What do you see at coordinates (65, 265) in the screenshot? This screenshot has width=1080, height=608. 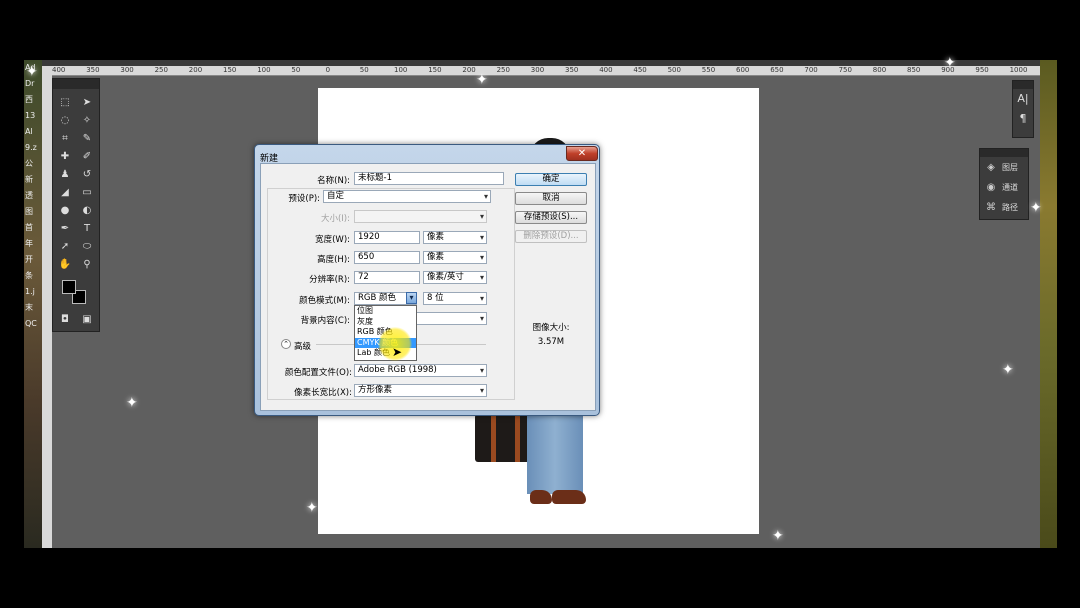 I see `hand-tool-icon: ✋` at bounding box center [65, 265].